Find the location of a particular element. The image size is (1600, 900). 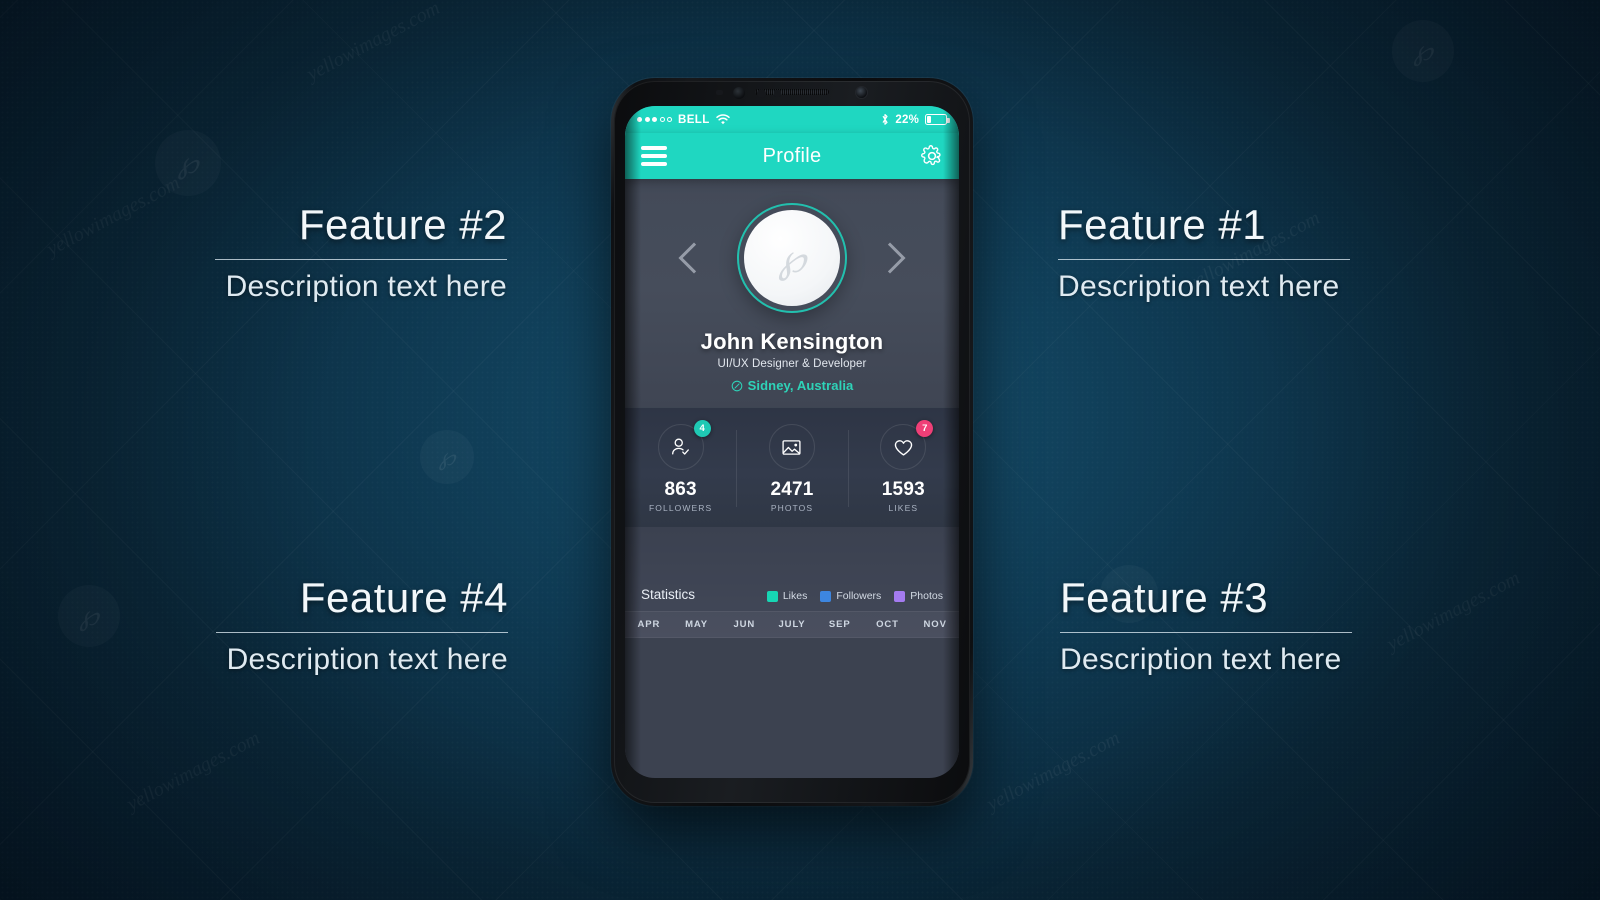

month-tick: JUN is located at coordinates (744, 624).